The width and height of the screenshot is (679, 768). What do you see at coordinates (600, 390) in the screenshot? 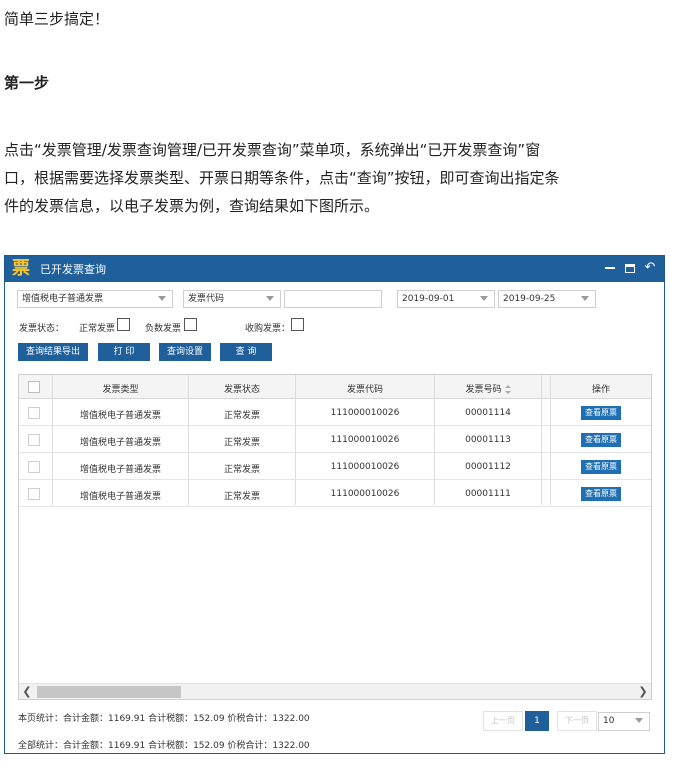
I see `column-header-action: 操作` at bounding box center [600, 390].